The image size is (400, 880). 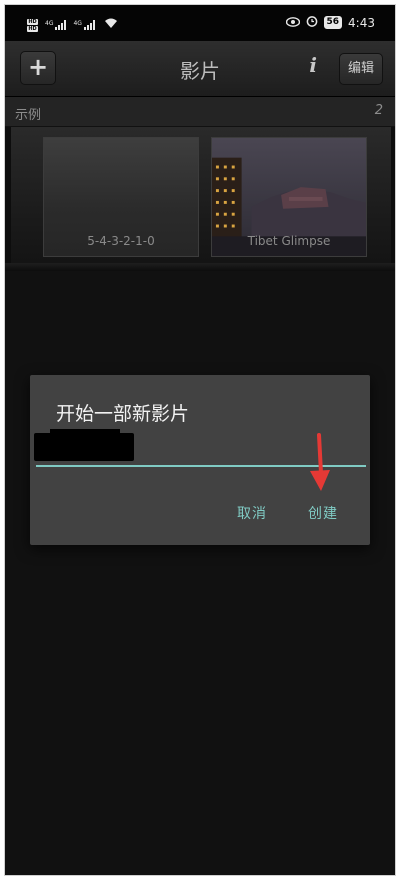 What do you see at coordinates (121, 241) in the screenshot?
I see `movie-caption: 5-4-3-2-1-0` at bounding box center [121, 241].